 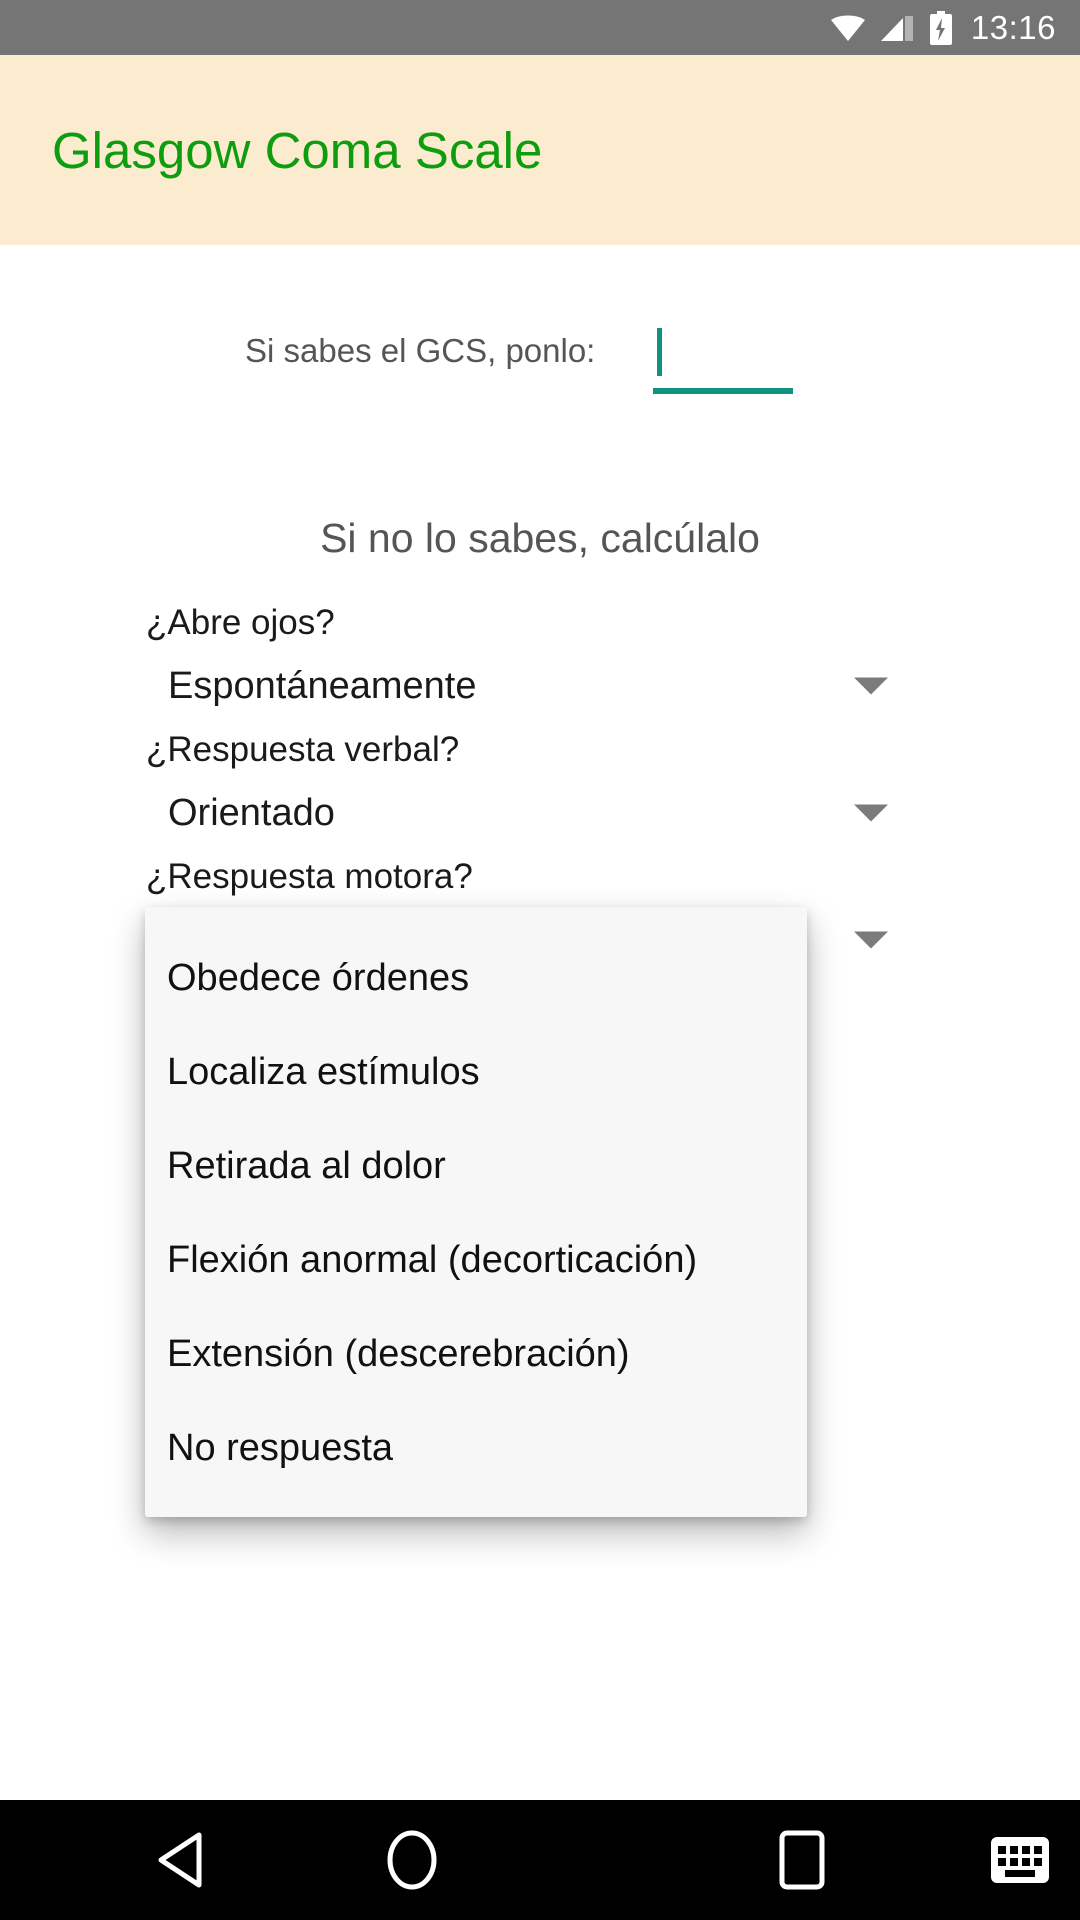 What do you see at coordinates (540, 538) in the screenshot?
I see `calculate-heading: Si no lo sabes, calcúlalo` at bounding box center [540, 538].